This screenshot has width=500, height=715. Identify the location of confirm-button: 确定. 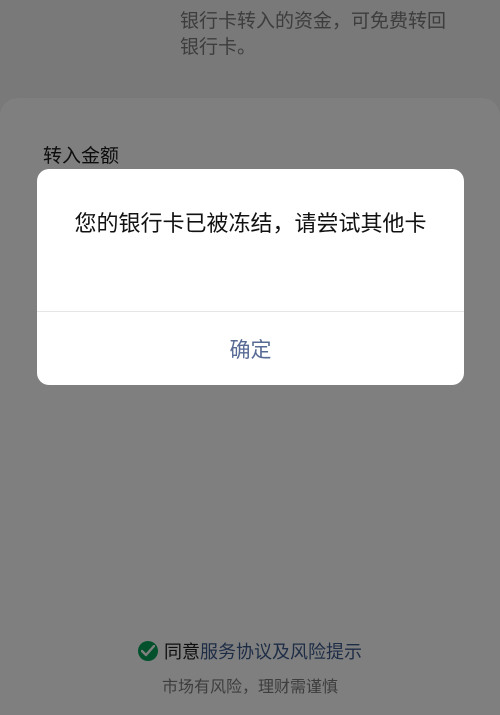
(250, 348).